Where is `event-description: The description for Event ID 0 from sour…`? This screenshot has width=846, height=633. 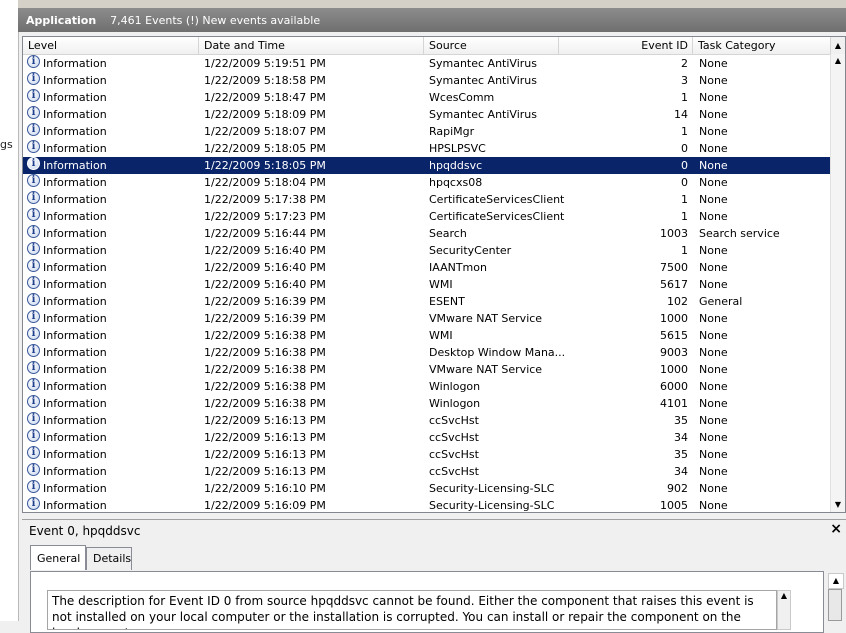
event-description: The description for Event ID 0 from sour… is located at coordinates (412, 610).